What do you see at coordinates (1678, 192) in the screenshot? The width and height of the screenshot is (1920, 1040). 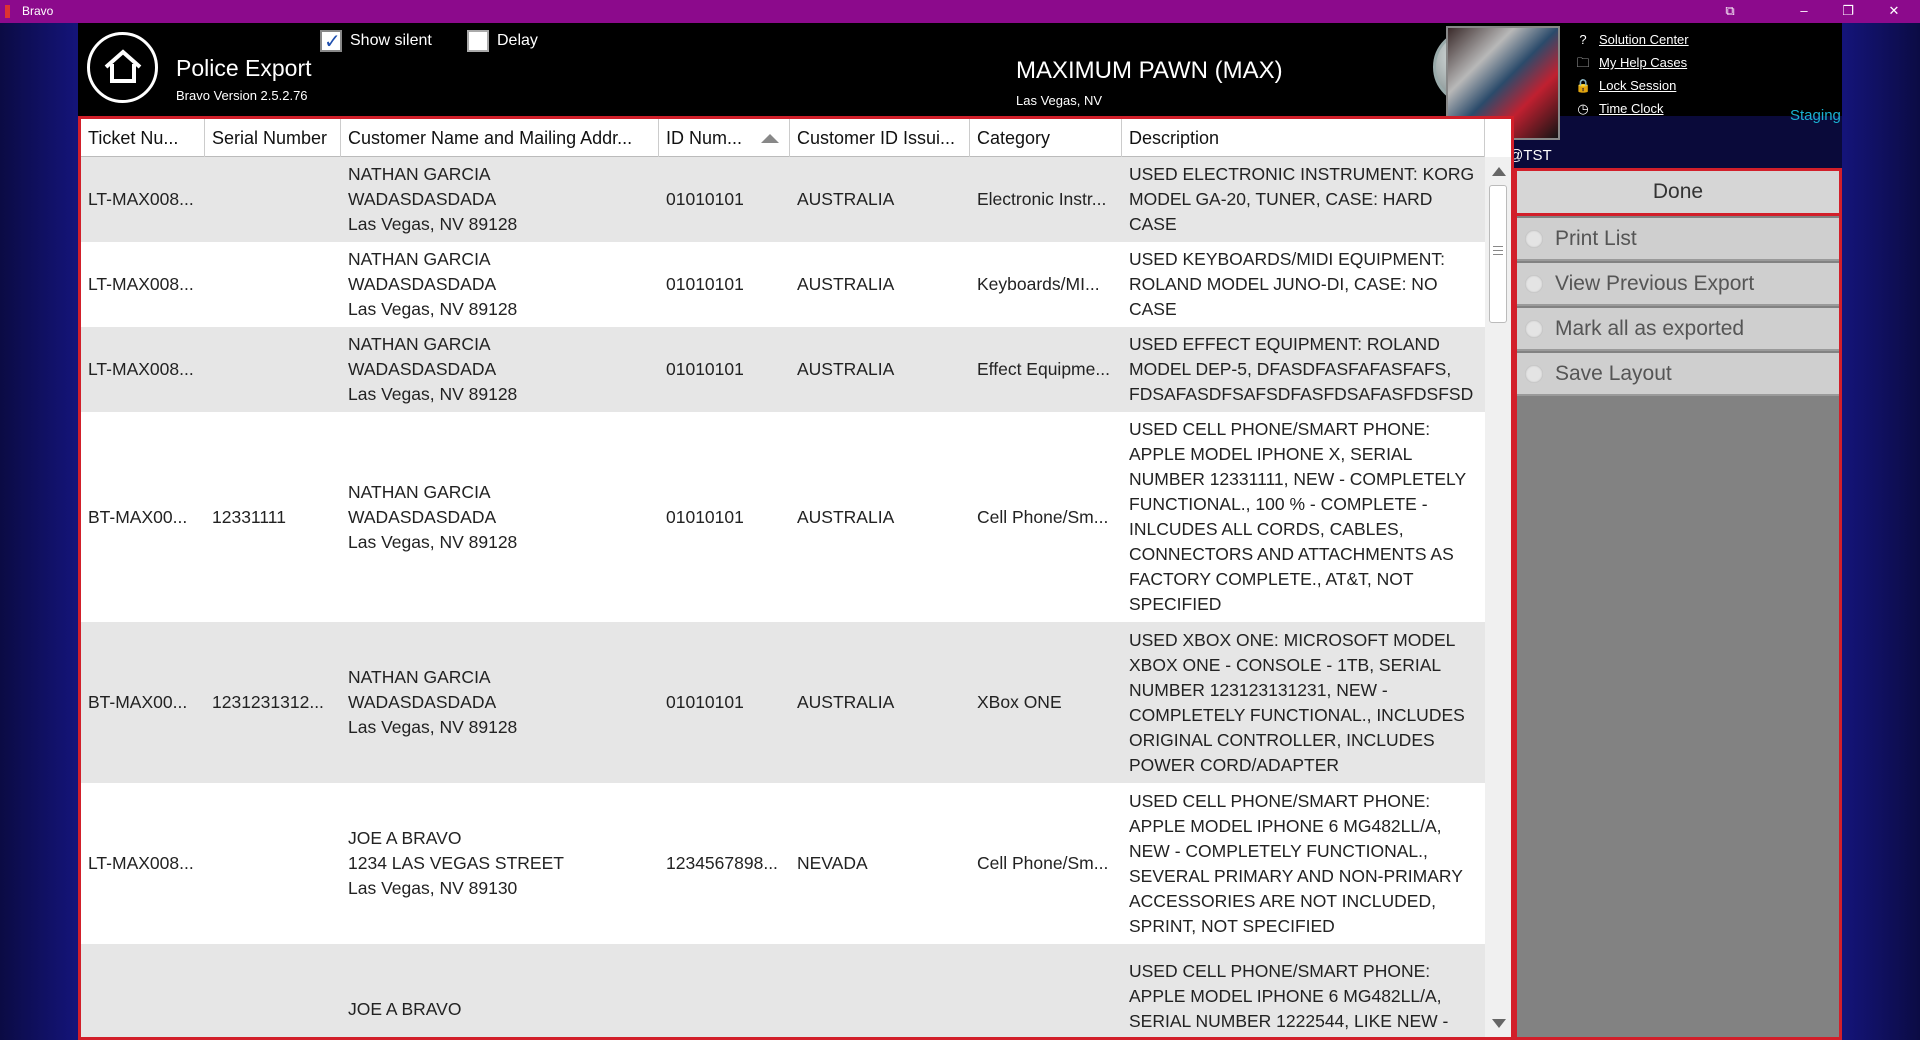 I see `done-button: Done` at bounding box center [1678, 192].